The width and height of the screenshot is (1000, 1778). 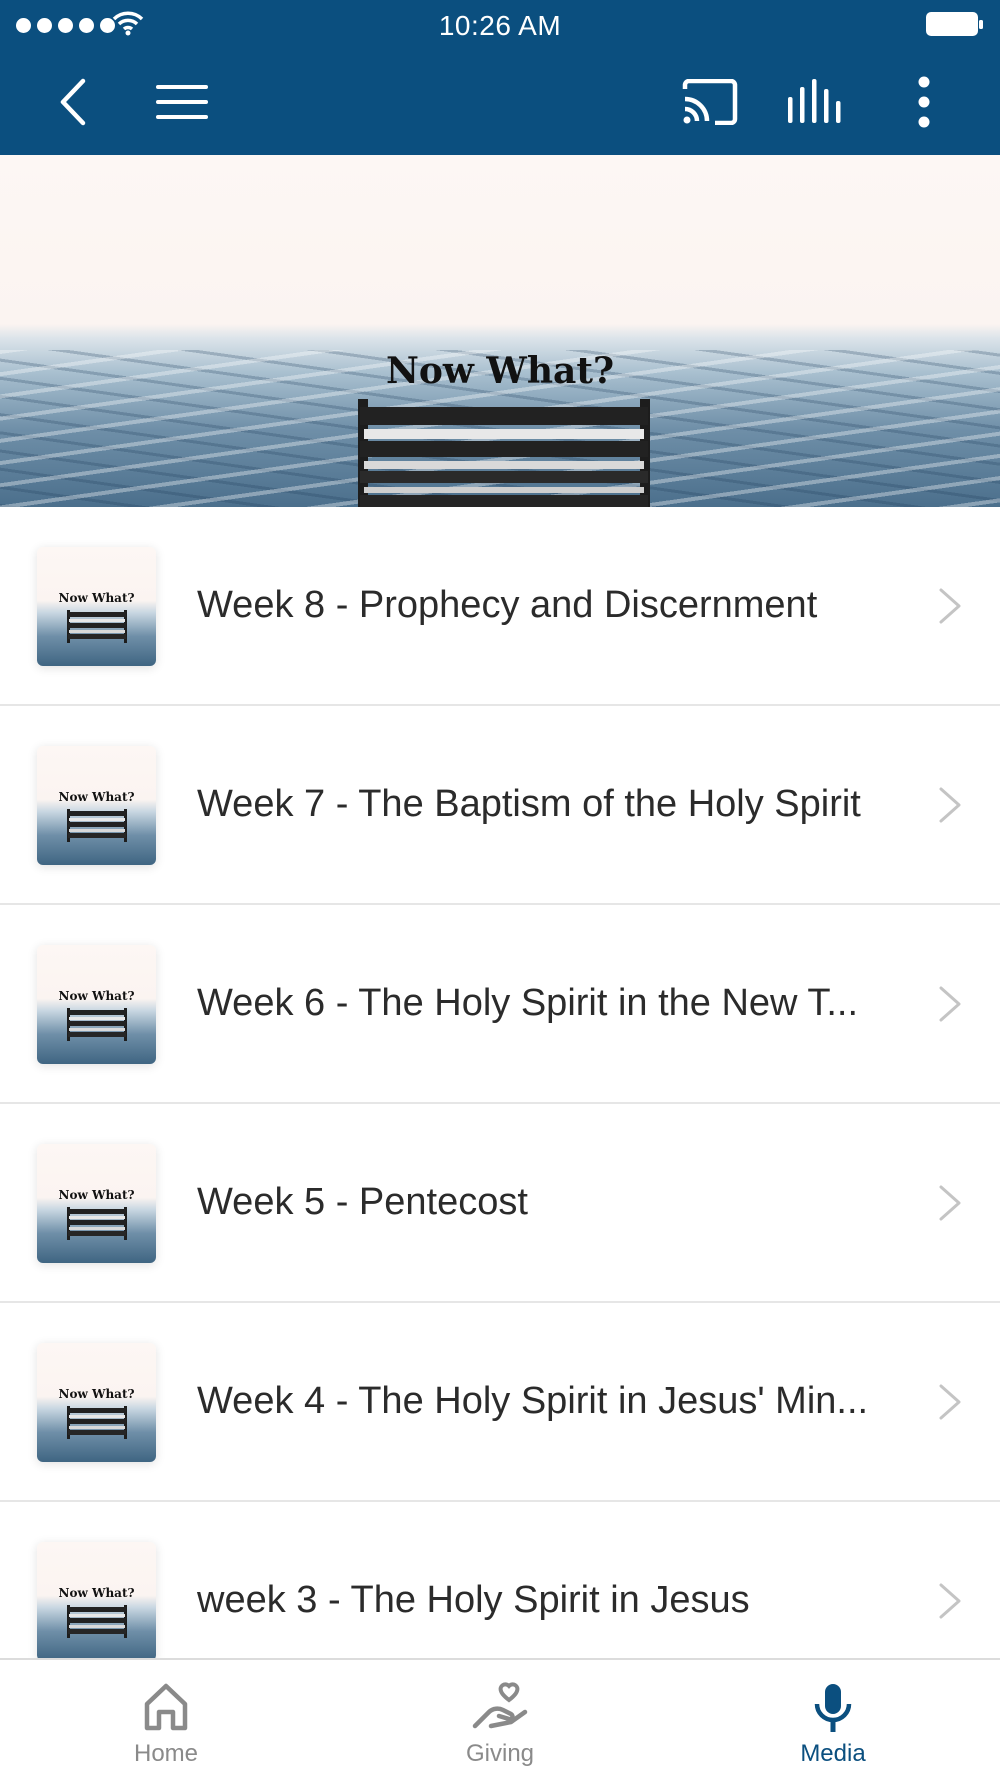 I want to click on tab-home: Home, so click(x=166, y=1719).